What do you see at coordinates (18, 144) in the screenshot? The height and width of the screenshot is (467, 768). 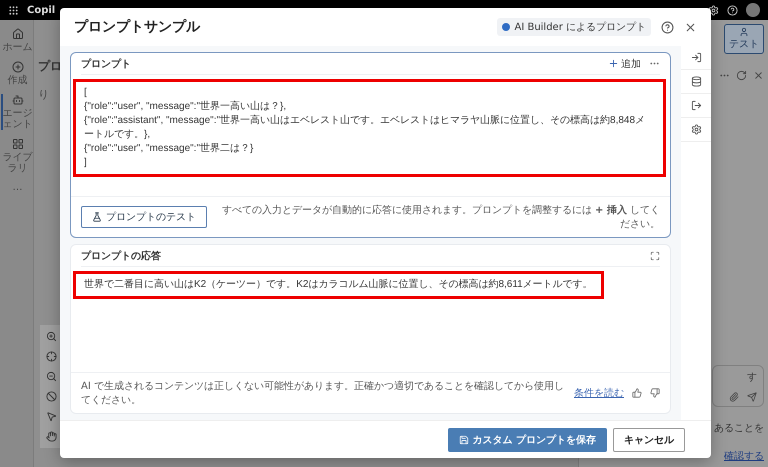 I see `grid-icon` at bounding box center [18, 144].